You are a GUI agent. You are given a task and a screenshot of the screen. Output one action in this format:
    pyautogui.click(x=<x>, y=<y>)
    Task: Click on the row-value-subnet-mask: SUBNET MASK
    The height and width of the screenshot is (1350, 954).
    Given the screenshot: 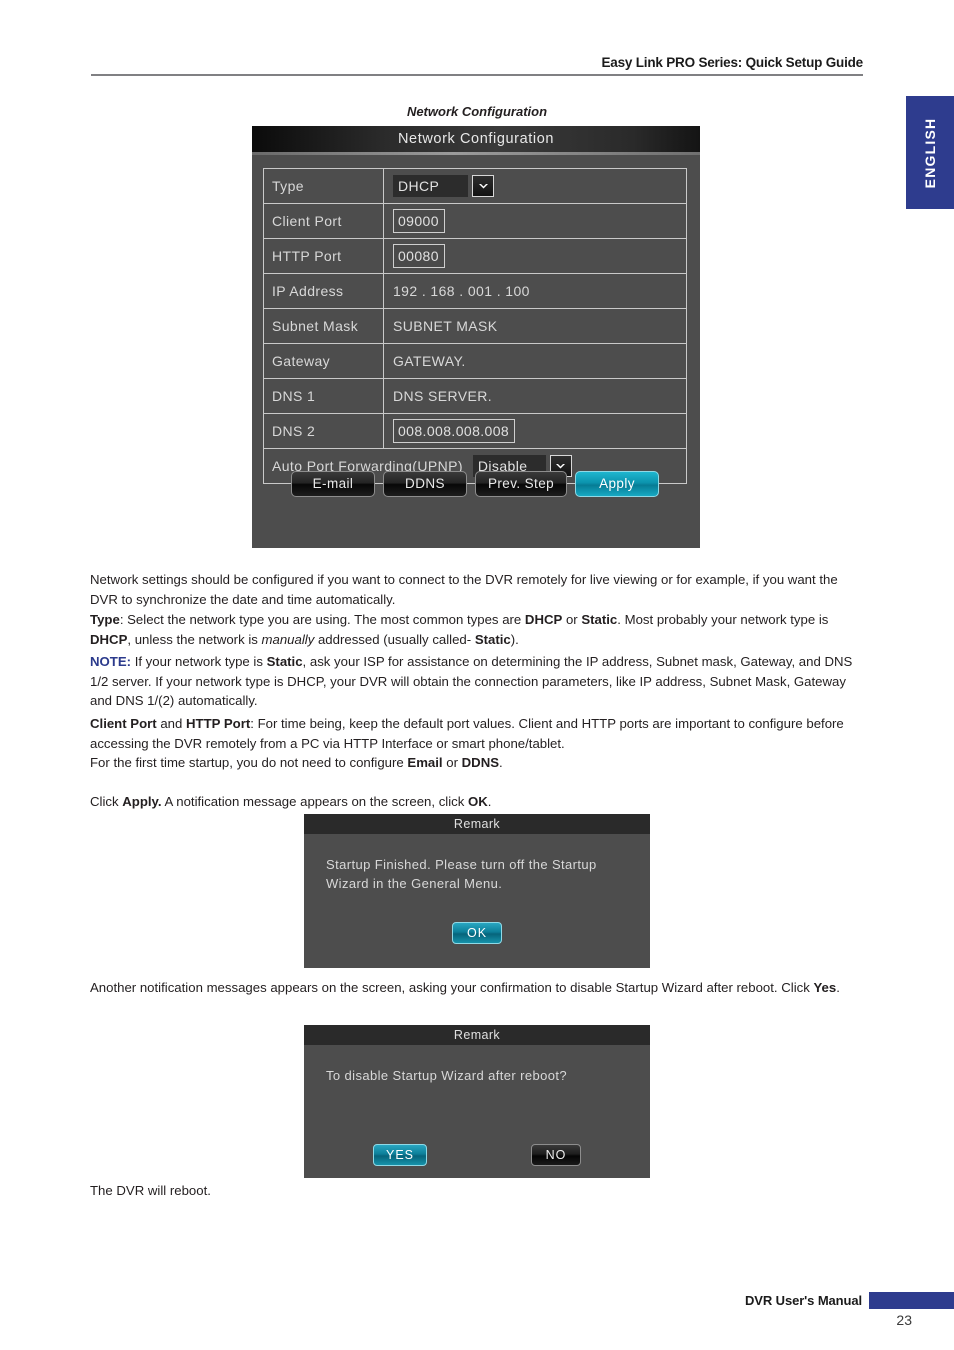 What is the action you would take?
    pyautogui.click(x=535, y=326)
    